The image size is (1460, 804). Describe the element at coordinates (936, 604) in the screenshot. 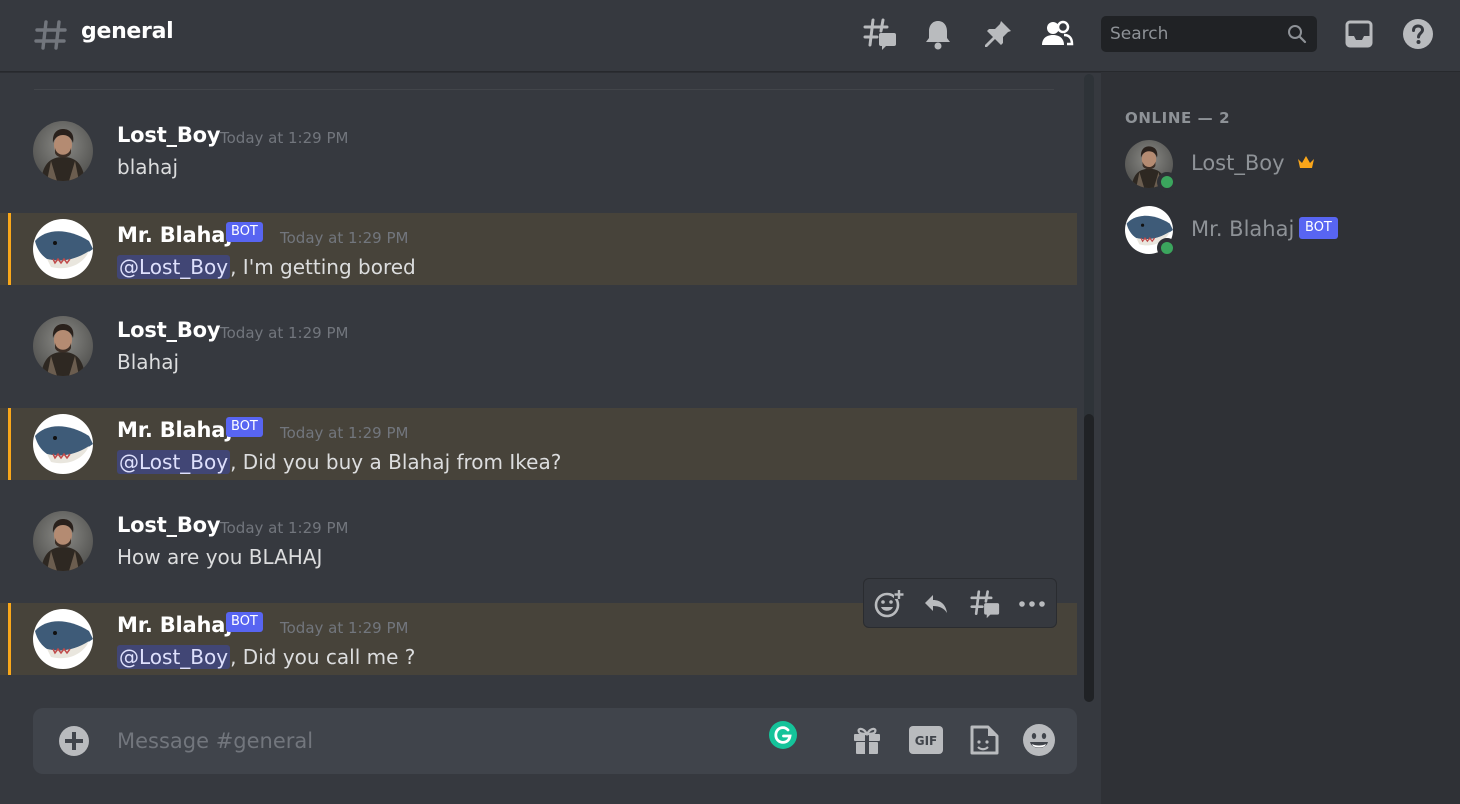

I see `reply-icon` at that location.